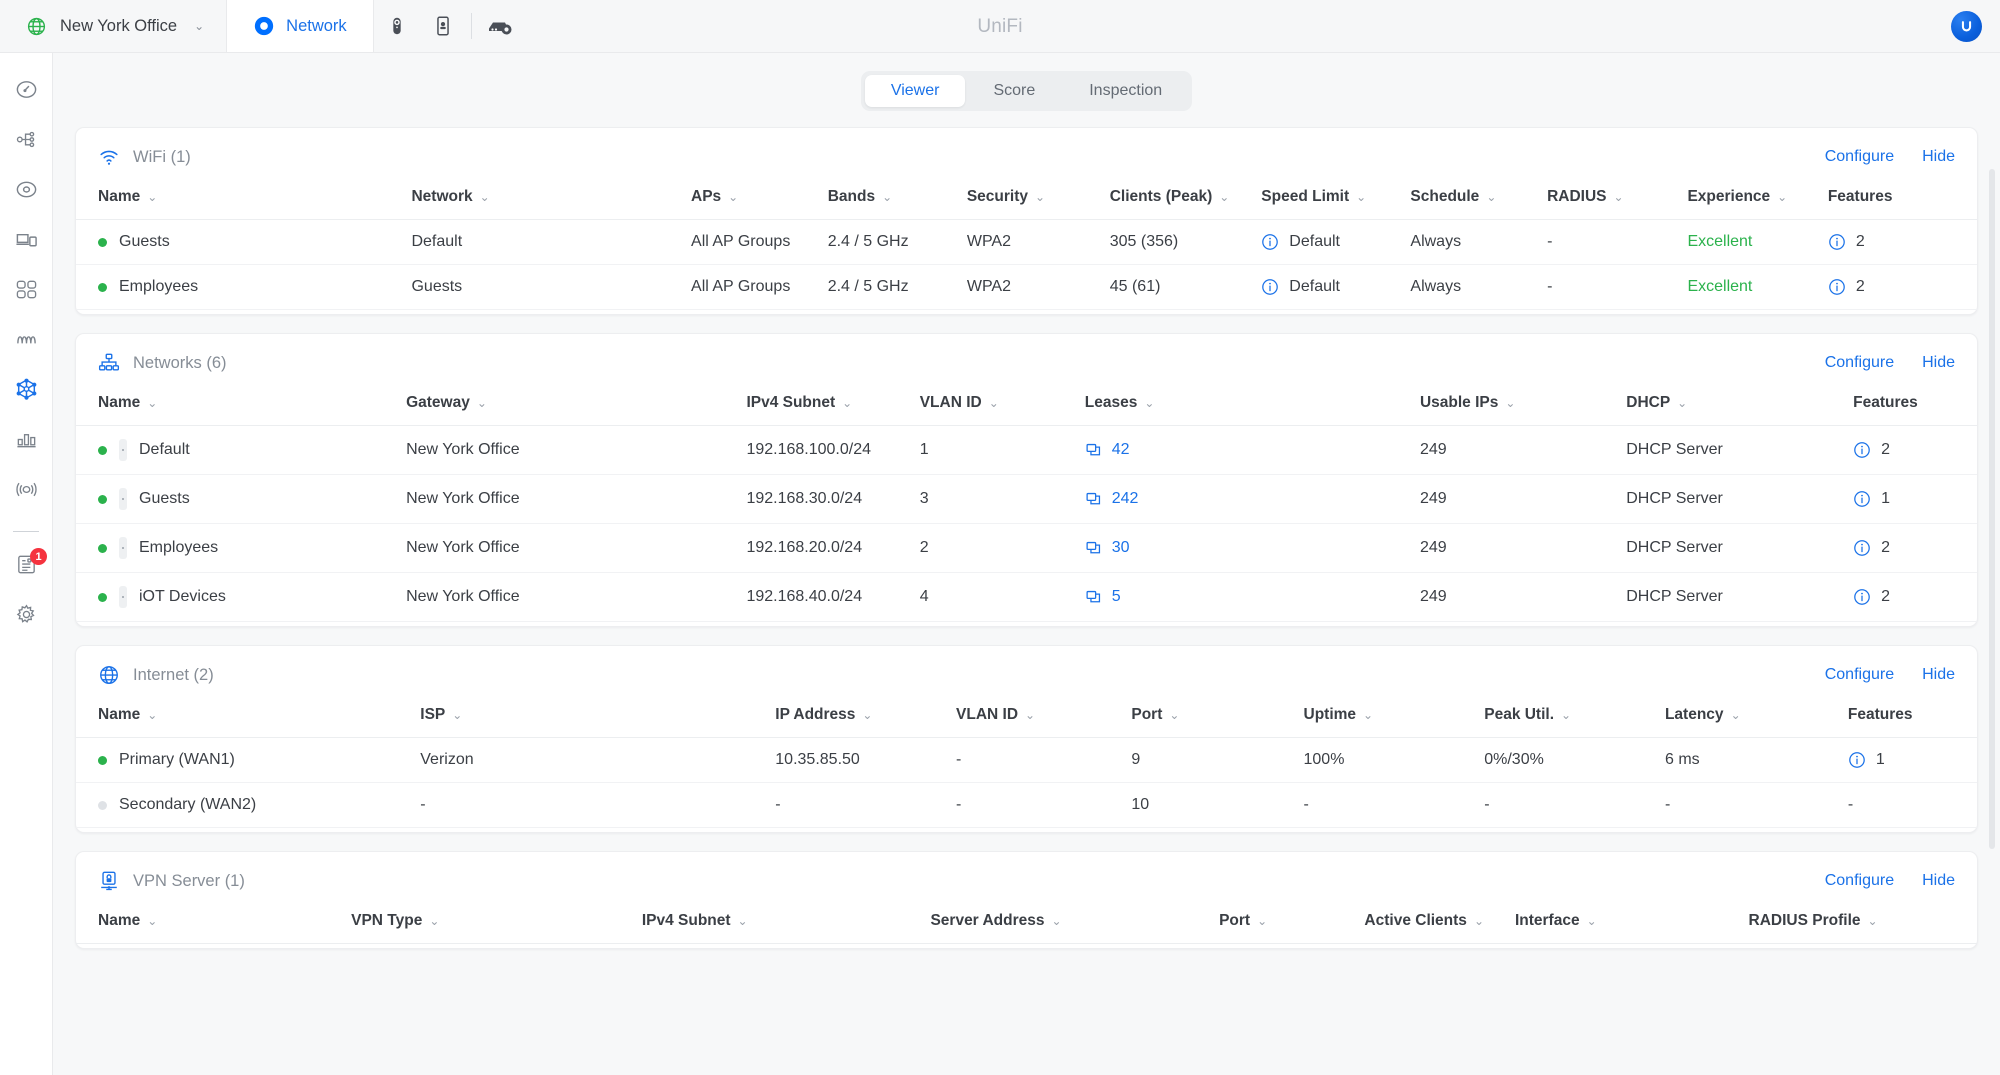 This screenshot has width=2000, height=1075. What do you see at coordinates (1121, 450) in the screenshot?
I see `leases-count: 42` at bounding box center [1121, 450].